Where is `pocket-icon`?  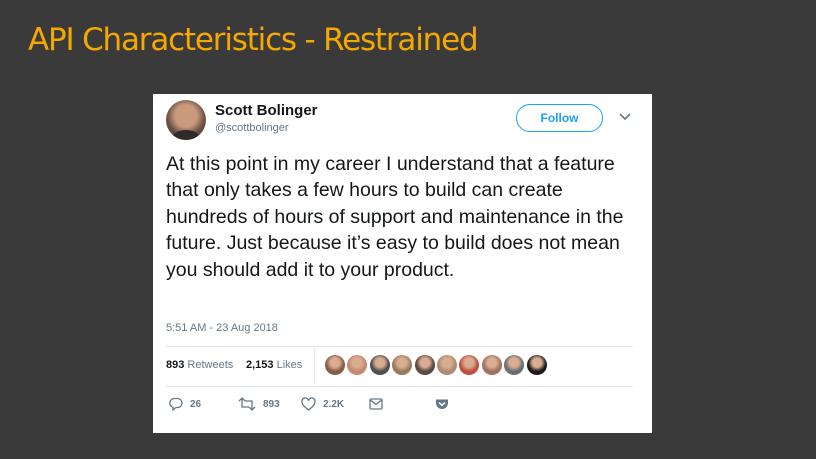
pocket-icon is located at coordinates (442, 404).